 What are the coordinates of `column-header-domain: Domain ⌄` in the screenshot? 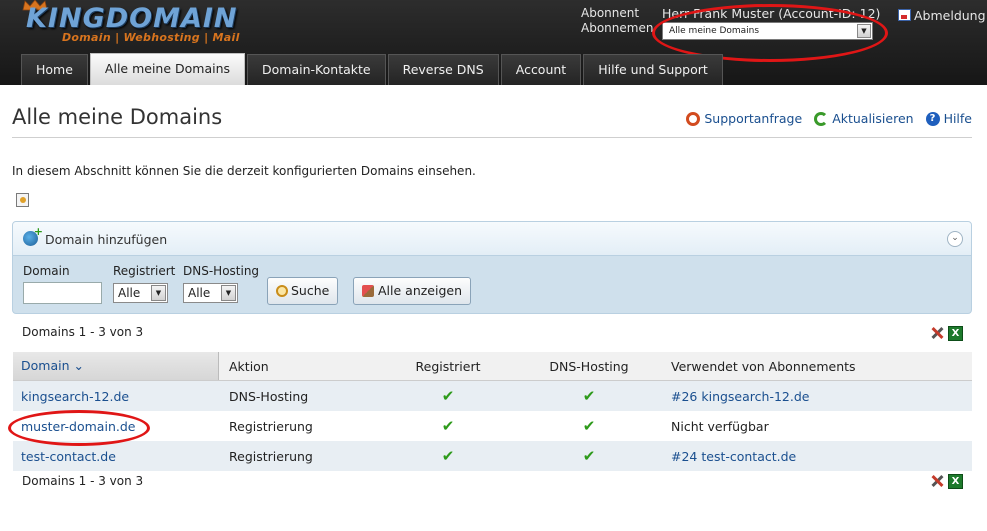 It's located at (116, 366).